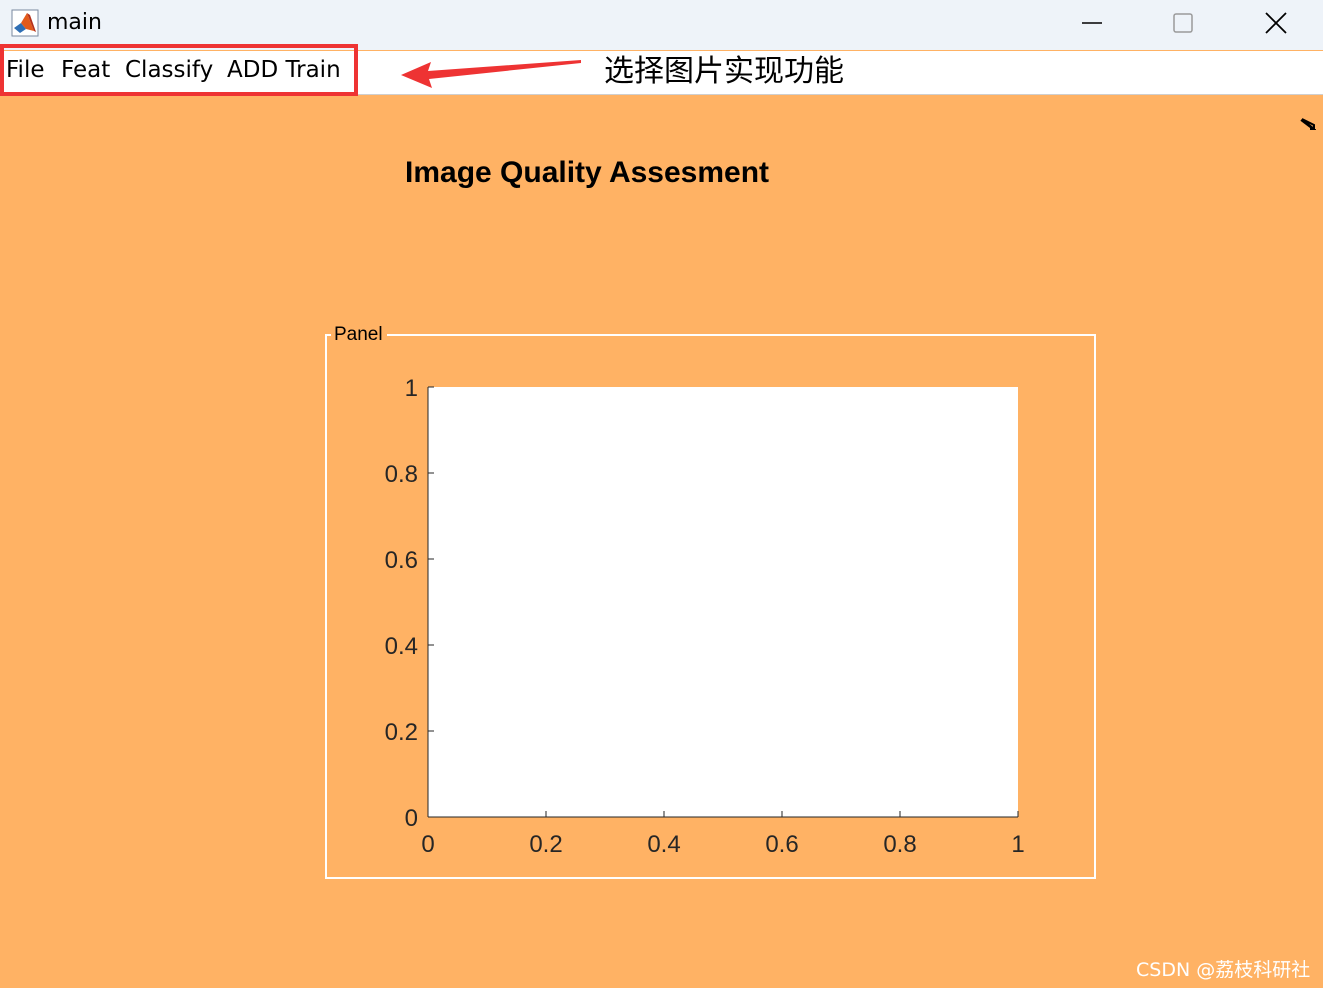 Image resolution: width=1323 pixels, height=988 pixels. Describe the element at coordinates (411, 818) in the screenshot. I see `y-tick-label: 0` at that location.